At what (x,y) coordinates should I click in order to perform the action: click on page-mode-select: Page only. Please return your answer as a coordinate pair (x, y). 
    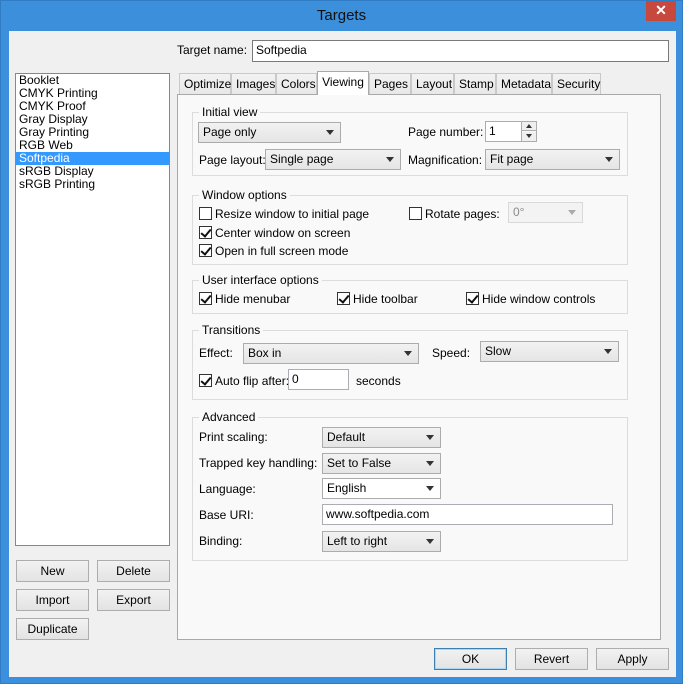
    Looking at the image, I should click on (269, 132).